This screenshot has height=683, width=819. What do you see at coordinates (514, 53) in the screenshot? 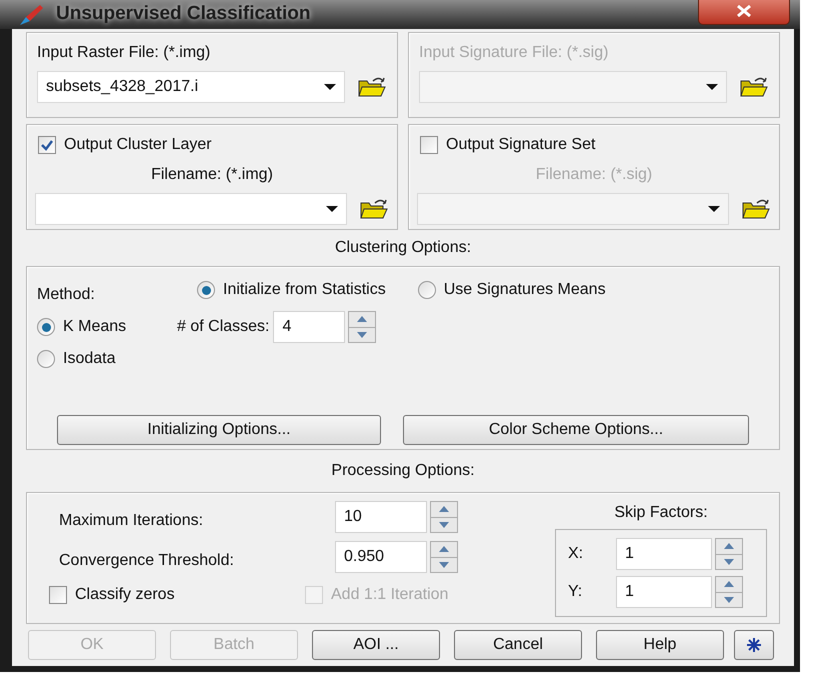
I see `field-label: Input Signature File: (*.sig)` at bounding box center [514, 53].